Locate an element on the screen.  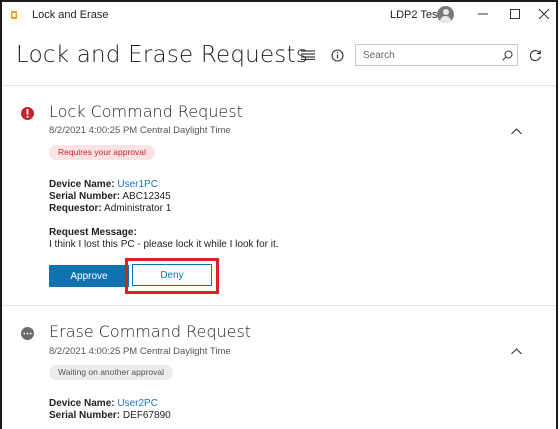
error-icon is located at coordinates (27, 113).